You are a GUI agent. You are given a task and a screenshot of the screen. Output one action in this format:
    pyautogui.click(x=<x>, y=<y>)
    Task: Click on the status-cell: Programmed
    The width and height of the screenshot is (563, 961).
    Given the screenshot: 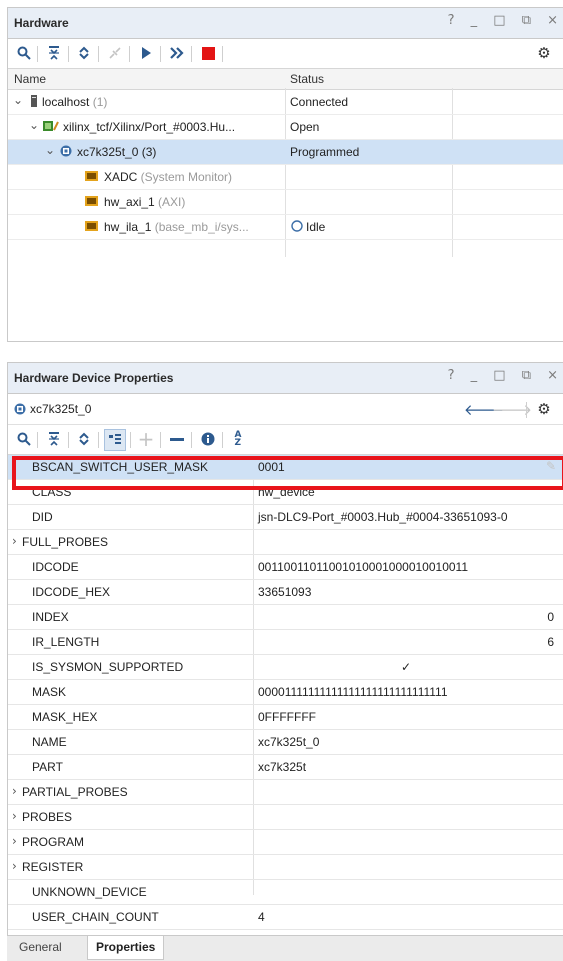 What is the action you would take?
    pyautogui.click(x=325, y=152)
    